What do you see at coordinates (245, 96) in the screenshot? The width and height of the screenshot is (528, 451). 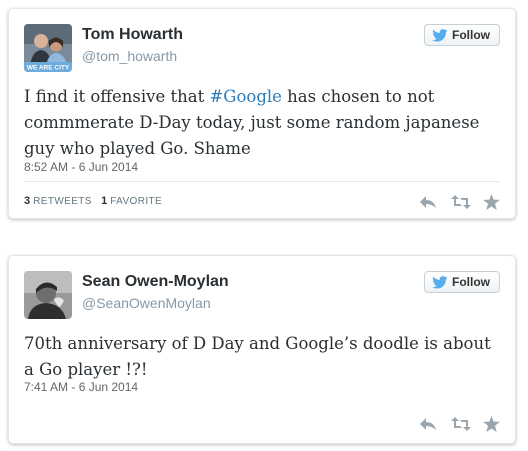 I see `hashtag-link: #Google` at bounding box center [245, 96].